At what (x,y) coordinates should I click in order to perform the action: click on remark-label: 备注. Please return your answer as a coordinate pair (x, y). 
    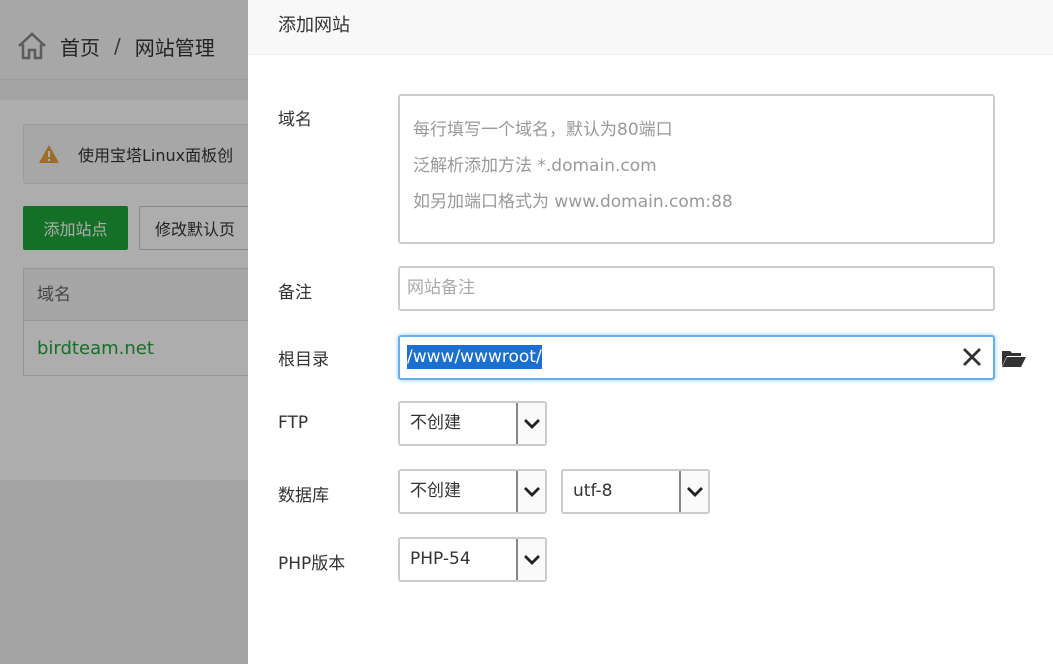
    Looking at the image, I should click on (295, 293).